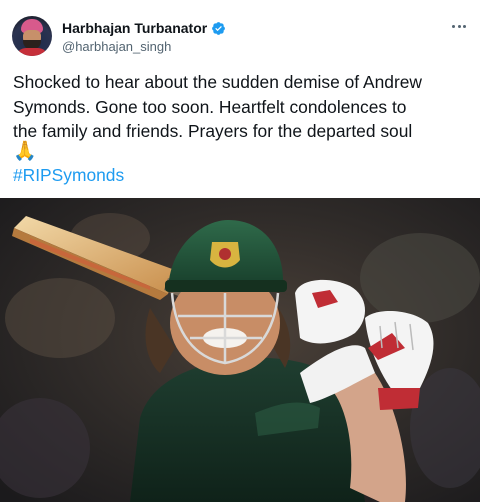 Image resolution: width=480 pixels, height=502 pixels. Describe the element at coordinates (219, 28) in the screenshot. I see `verified-badge-icon` at that location.